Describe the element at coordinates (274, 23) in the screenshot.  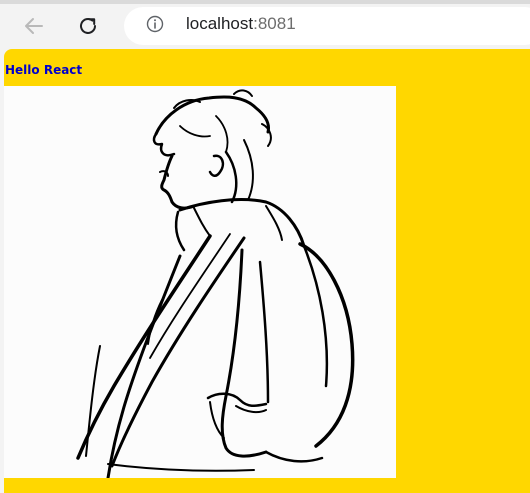
I see `url-port: :8081` at that location.